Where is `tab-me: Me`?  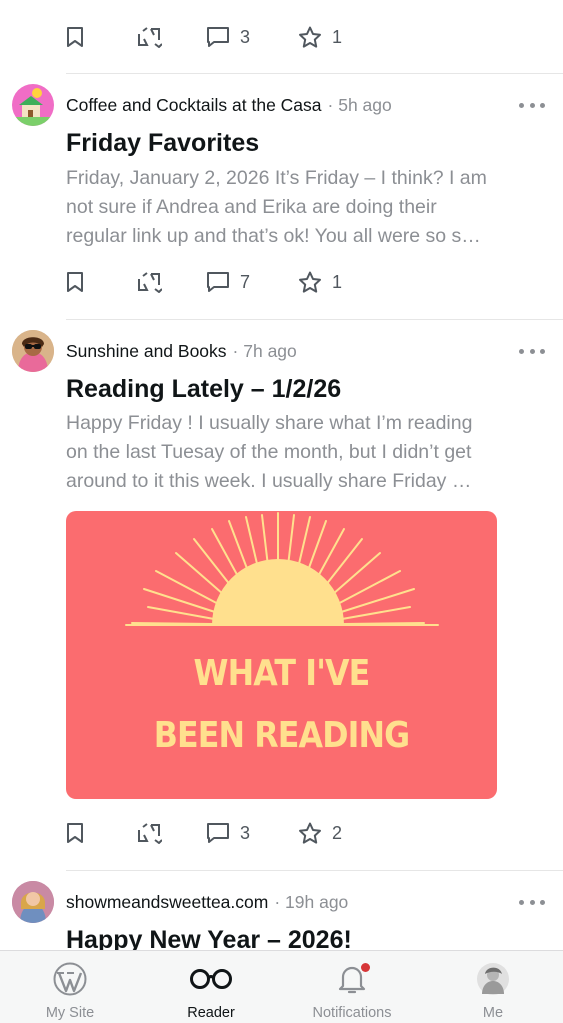 tab-me: Me is located at coordinates (493, 987).